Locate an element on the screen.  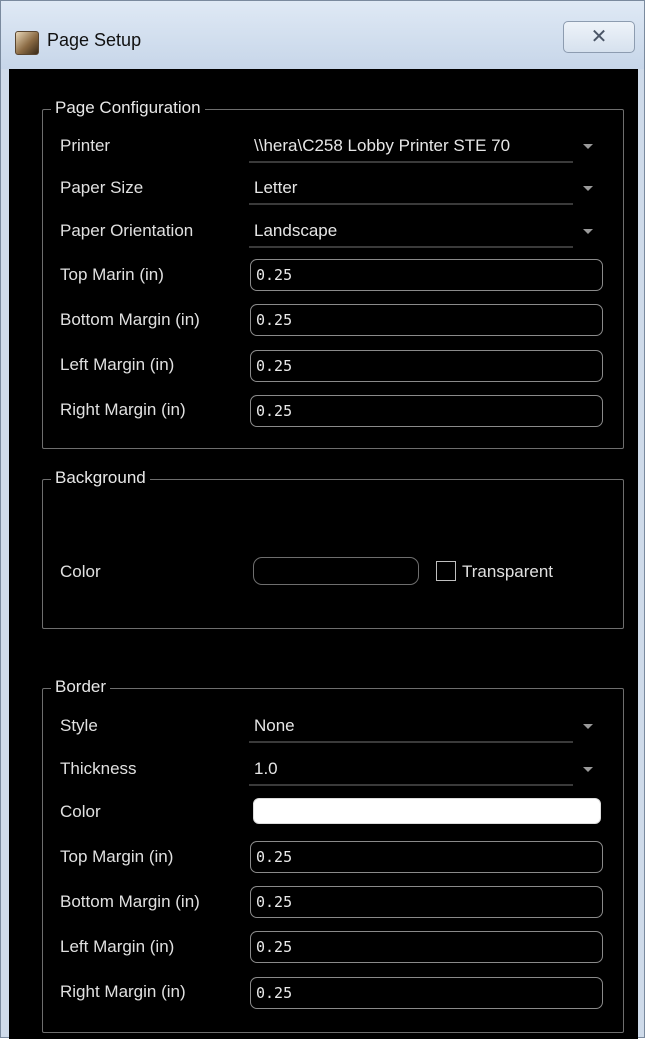
left-margin-input: 0.25 is located at coordinates (426, 366).